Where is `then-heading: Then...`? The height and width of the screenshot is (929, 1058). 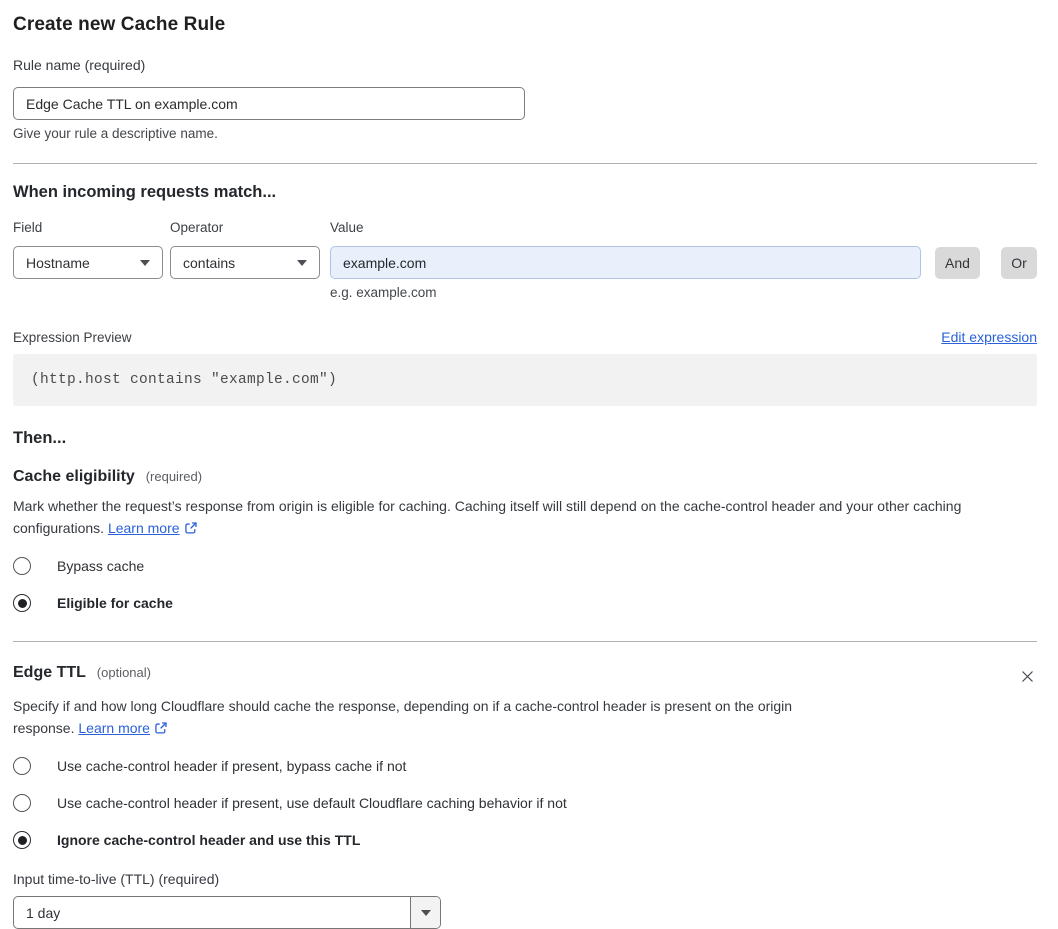 then-heading: Then... is located at coordinates (40, 438).